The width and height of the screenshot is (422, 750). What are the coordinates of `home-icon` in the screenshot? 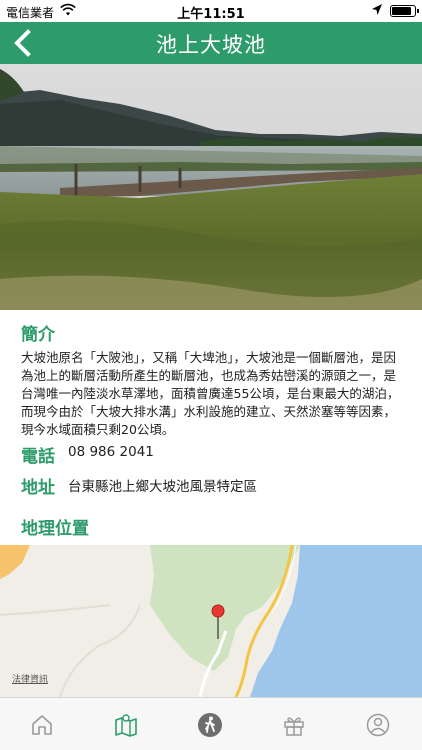 It's located at (42, 724).